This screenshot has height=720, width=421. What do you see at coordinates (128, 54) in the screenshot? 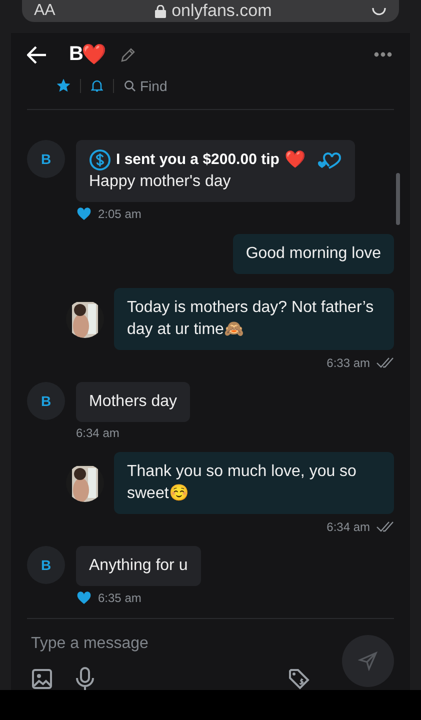
I see `pencil-icon` at bounding box center [128, 54].